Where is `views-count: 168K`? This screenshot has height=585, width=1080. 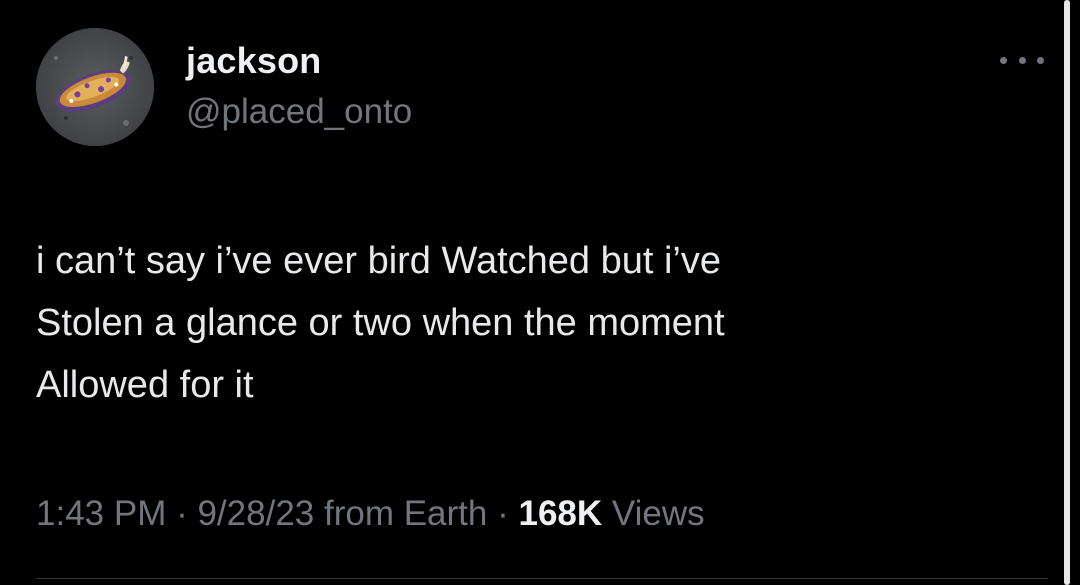
views-count: 168K is located at coordinates (560, 513).